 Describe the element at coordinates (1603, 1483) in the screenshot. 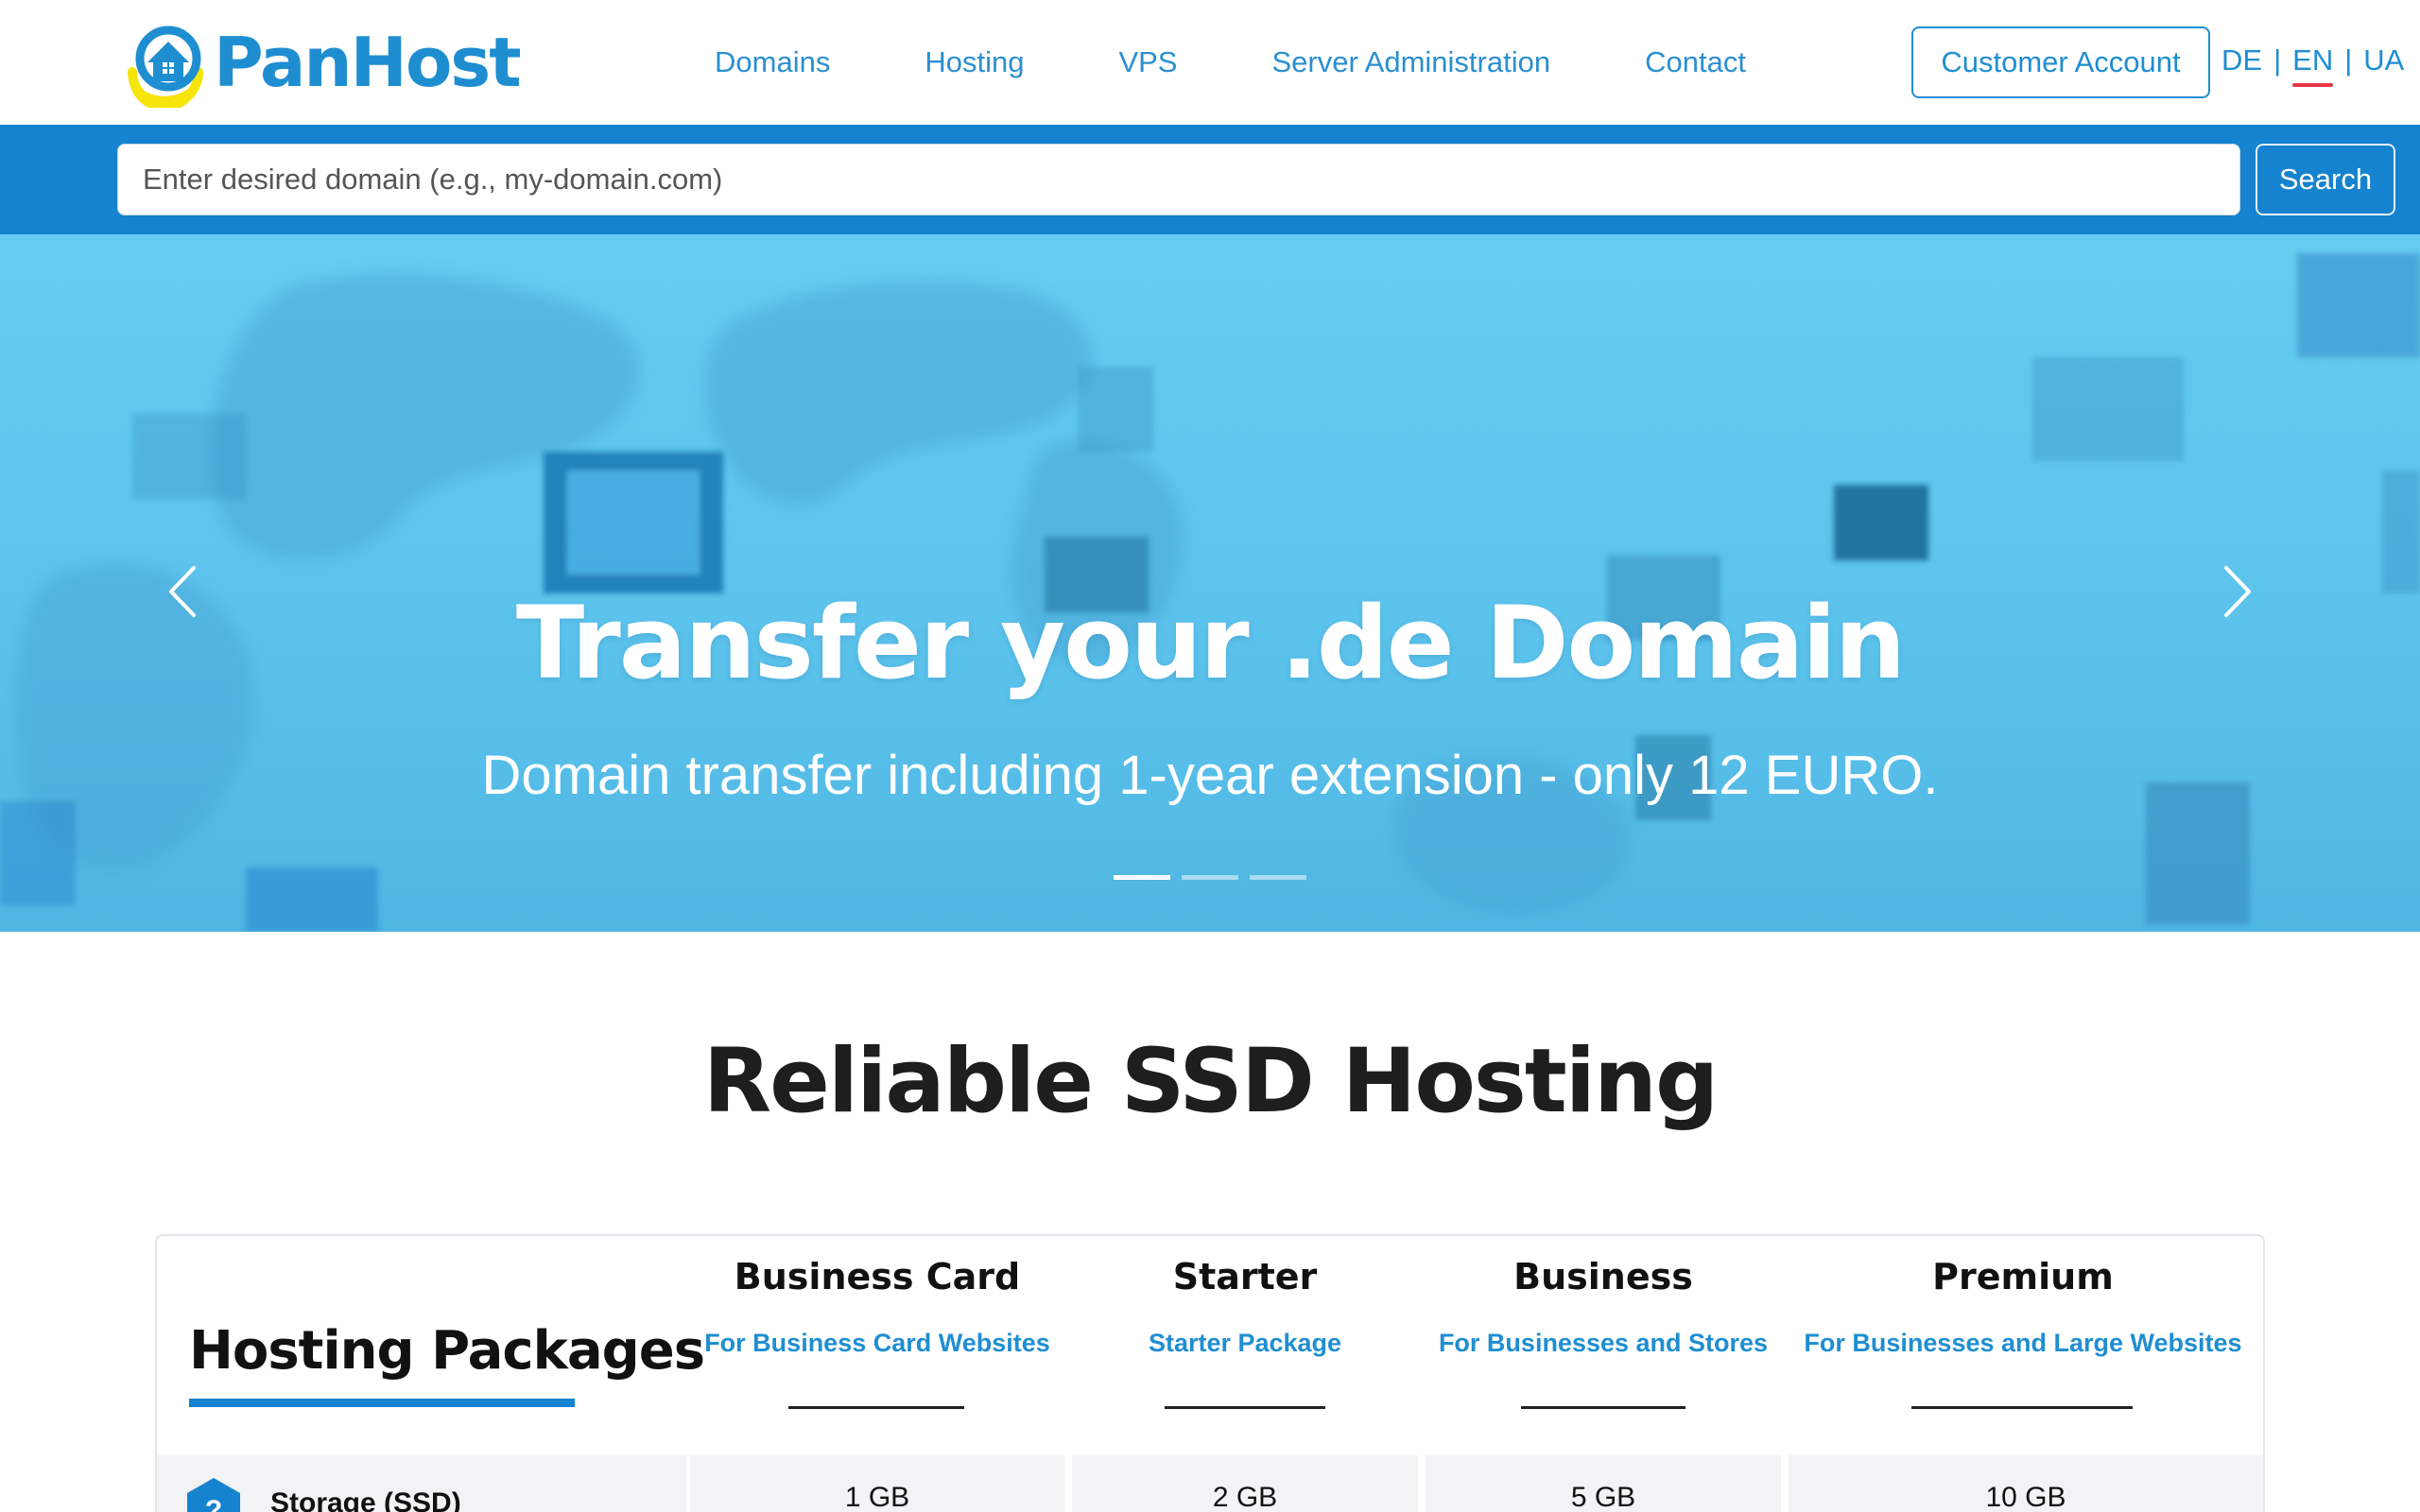

I see `table-cell: 5 GB` at that location.